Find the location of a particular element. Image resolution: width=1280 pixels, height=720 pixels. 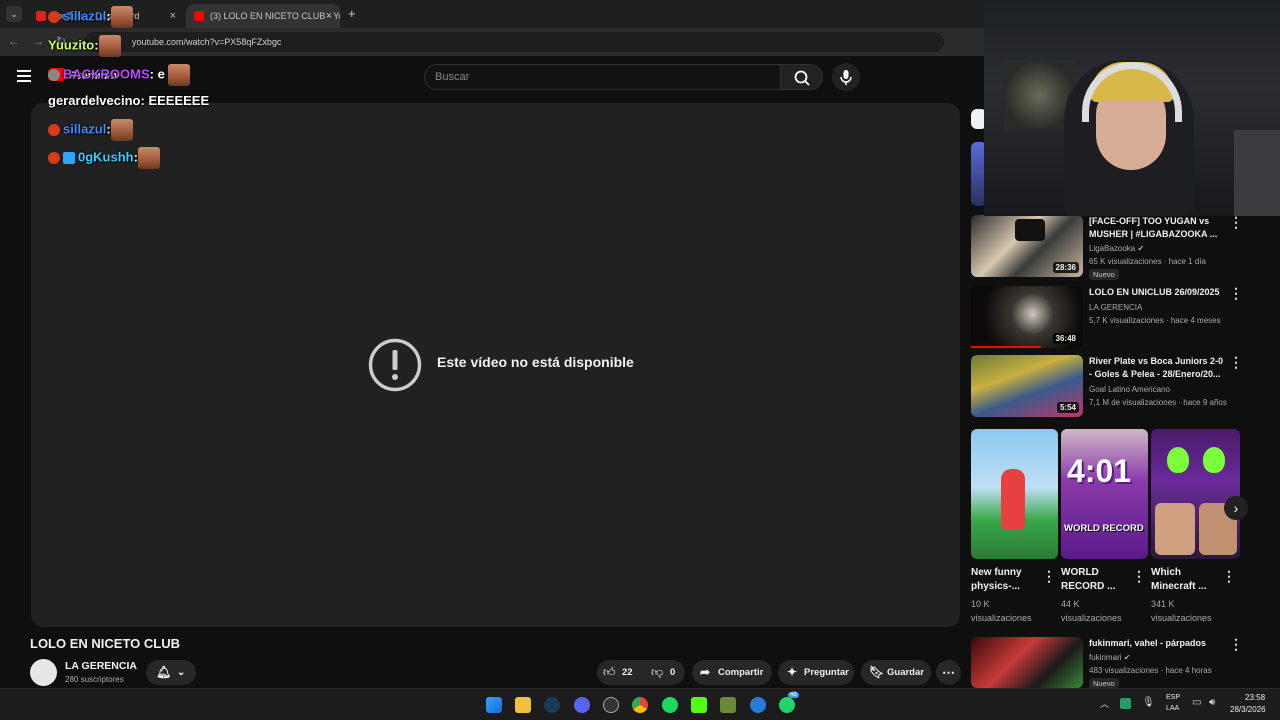

sidebar-video-channel: LigaBazooka ✔ is located at coordinates (1116, 248).